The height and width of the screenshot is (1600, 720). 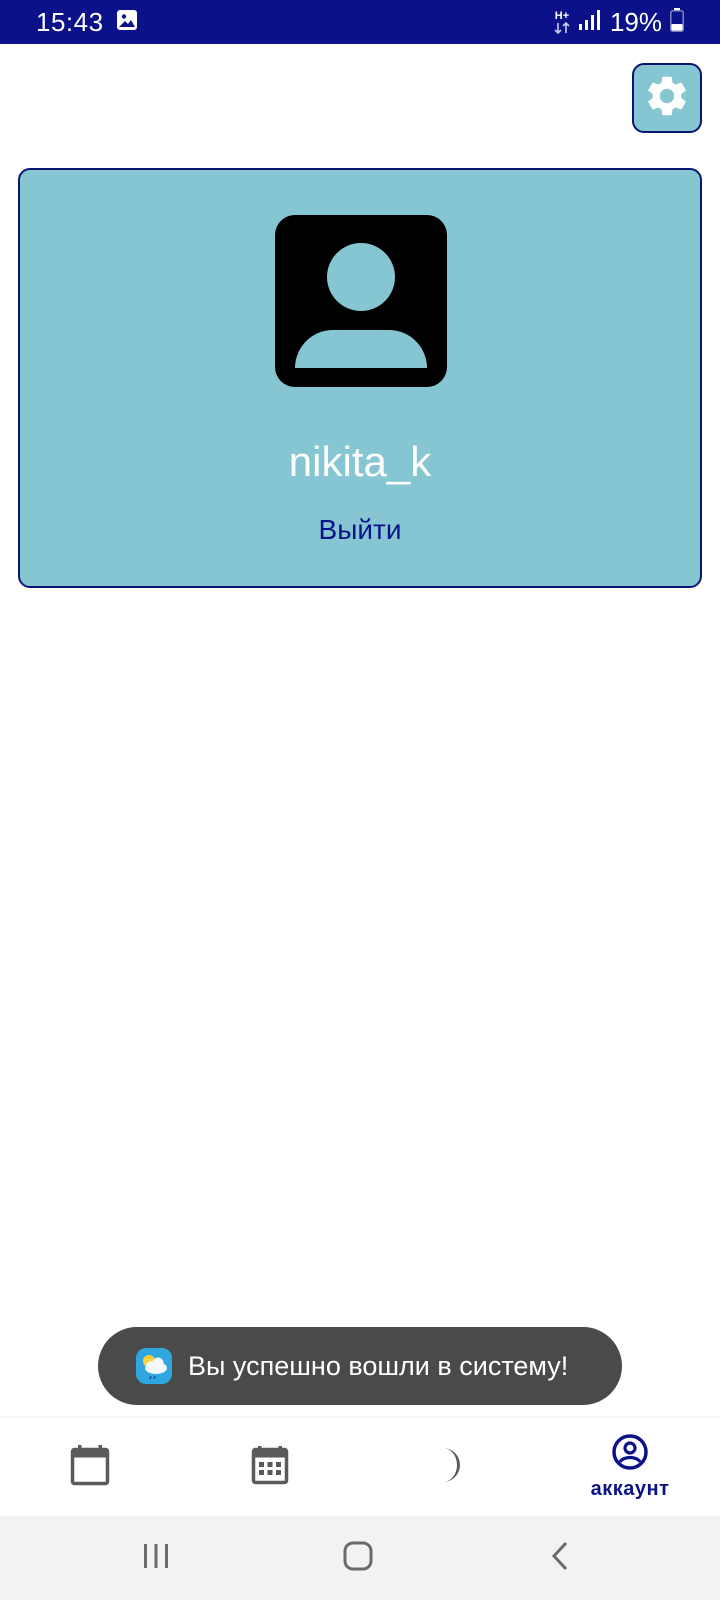 I want to click on recents-button, so click(x=156, y=1558).